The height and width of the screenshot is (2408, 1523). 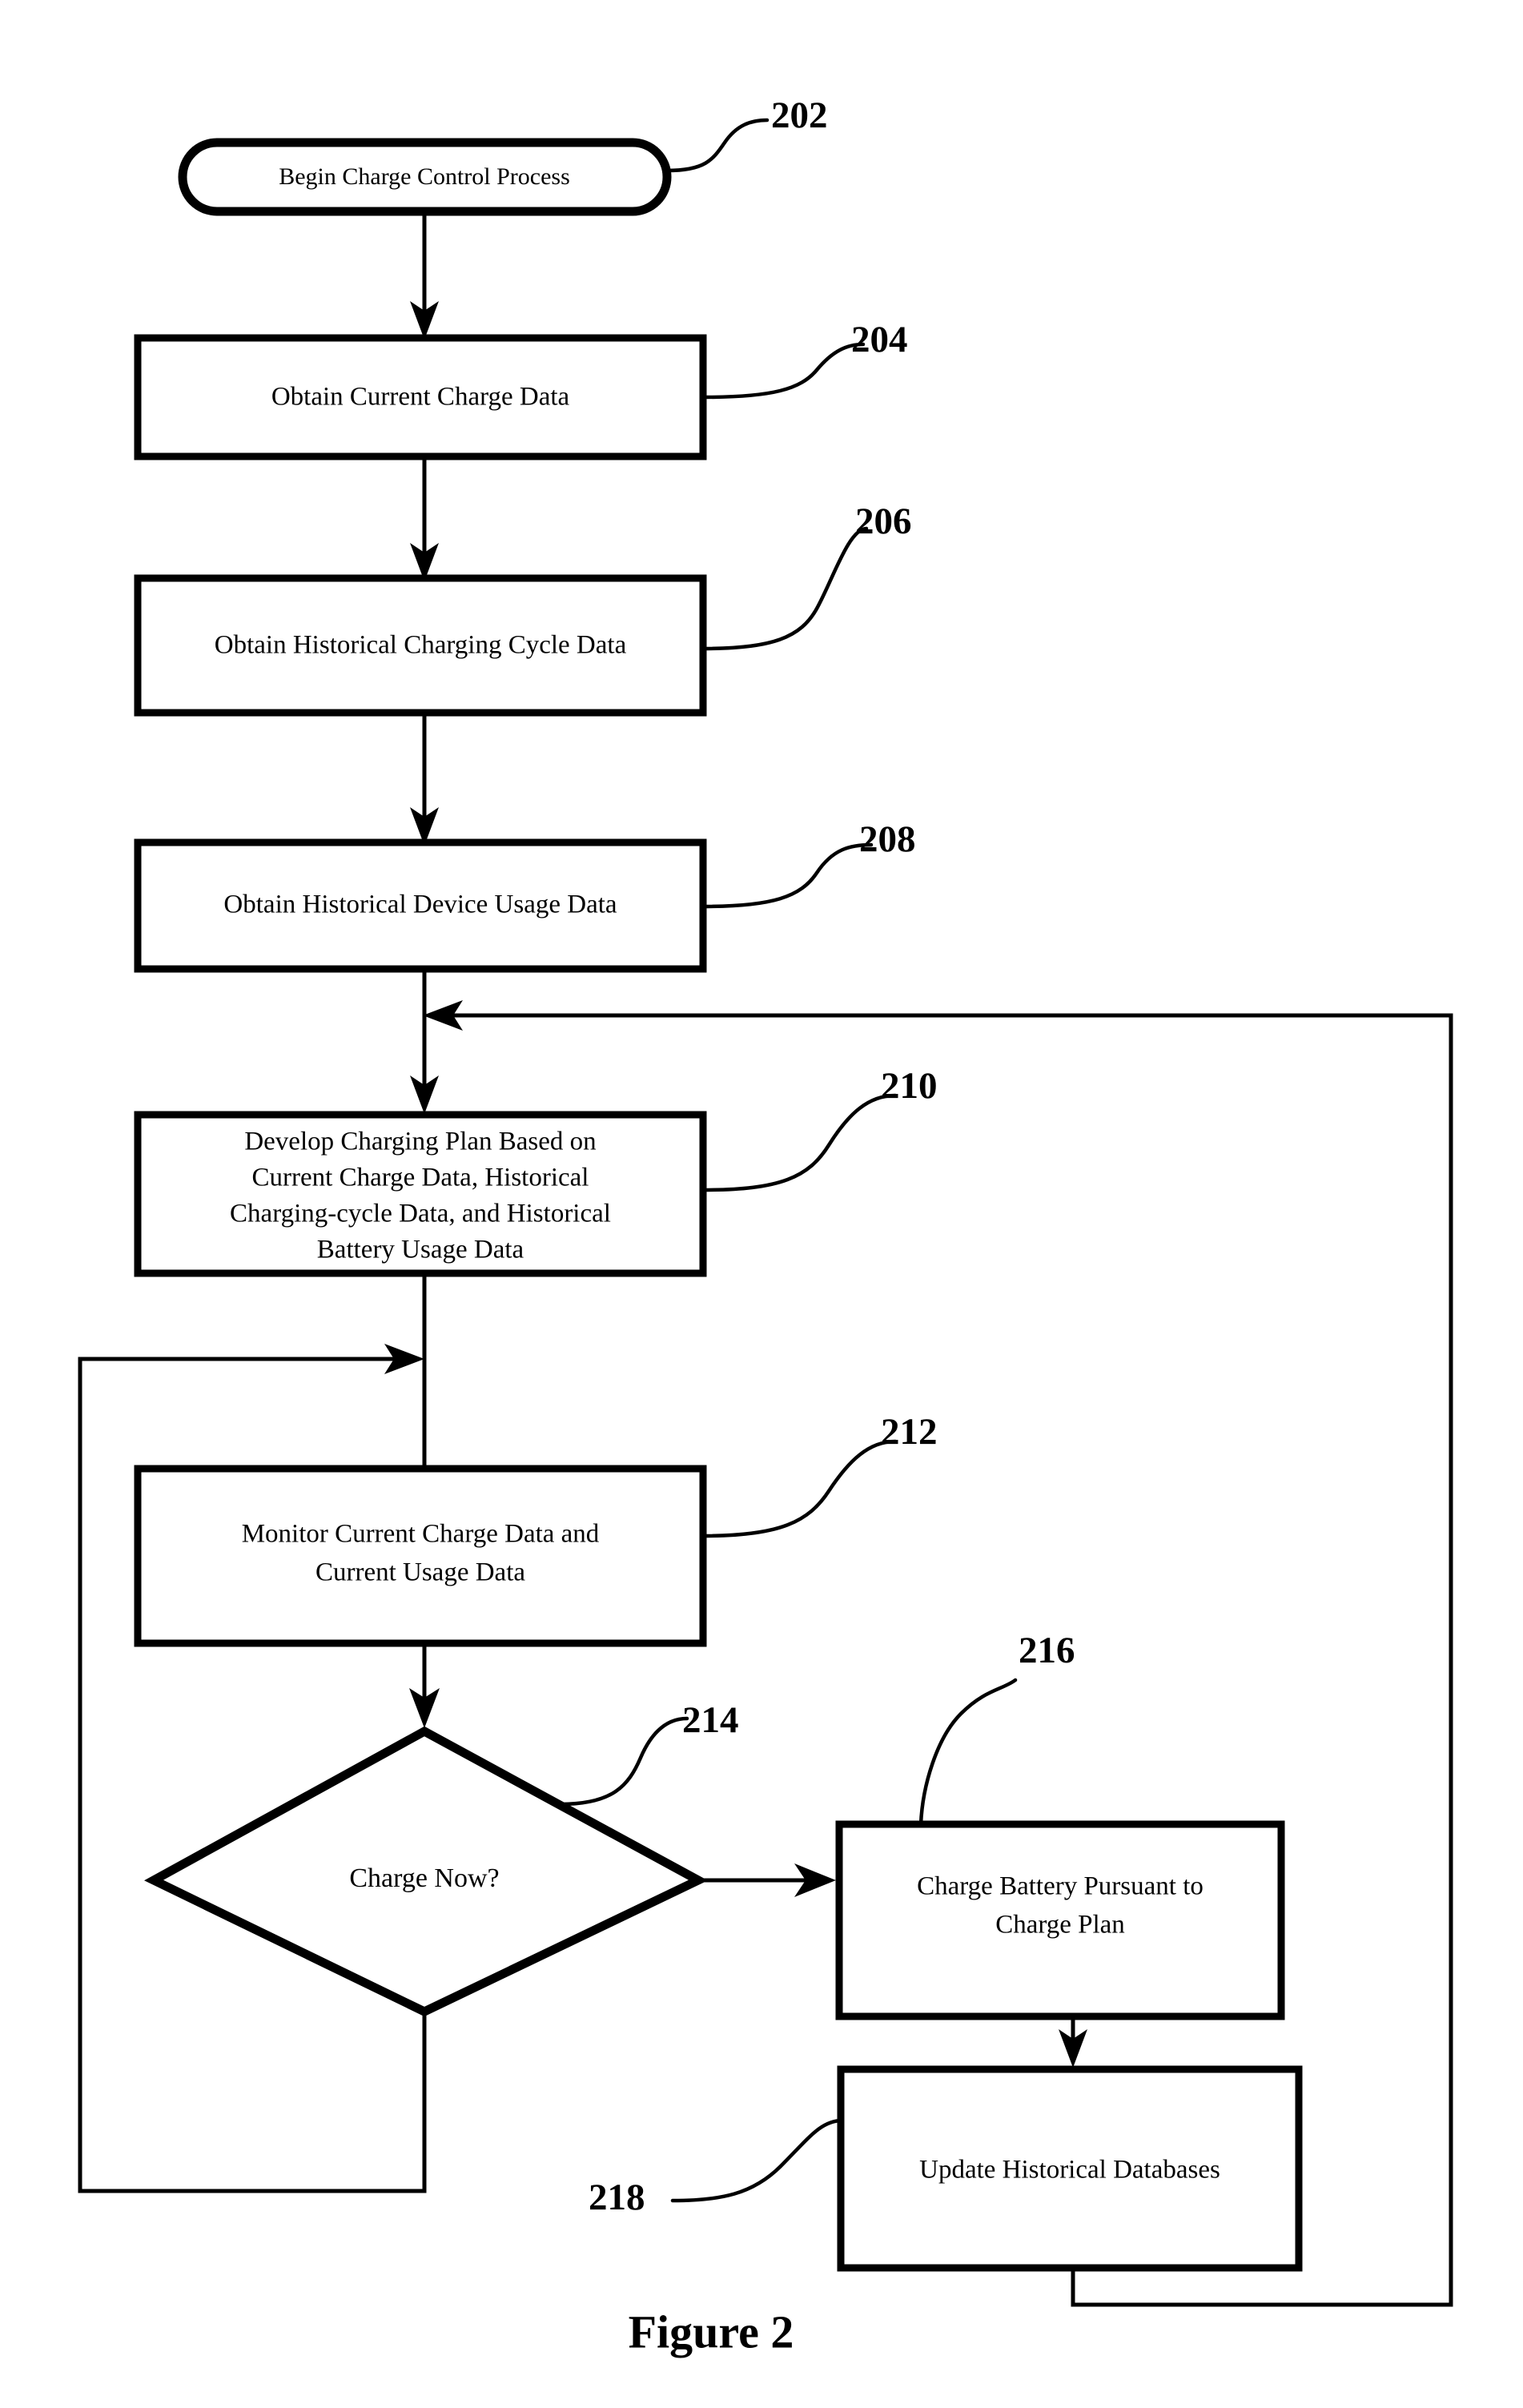 I want to click on node-label-204: Obtain Current Charge Data, so click(x=420, y=398).